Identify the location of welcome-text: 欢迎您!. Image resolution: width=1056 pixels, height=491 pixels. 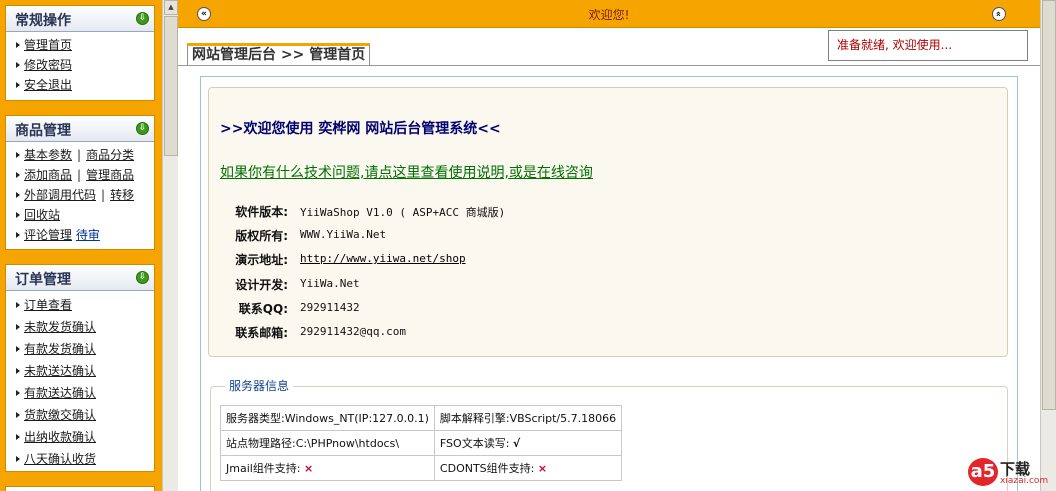
(609, 15).